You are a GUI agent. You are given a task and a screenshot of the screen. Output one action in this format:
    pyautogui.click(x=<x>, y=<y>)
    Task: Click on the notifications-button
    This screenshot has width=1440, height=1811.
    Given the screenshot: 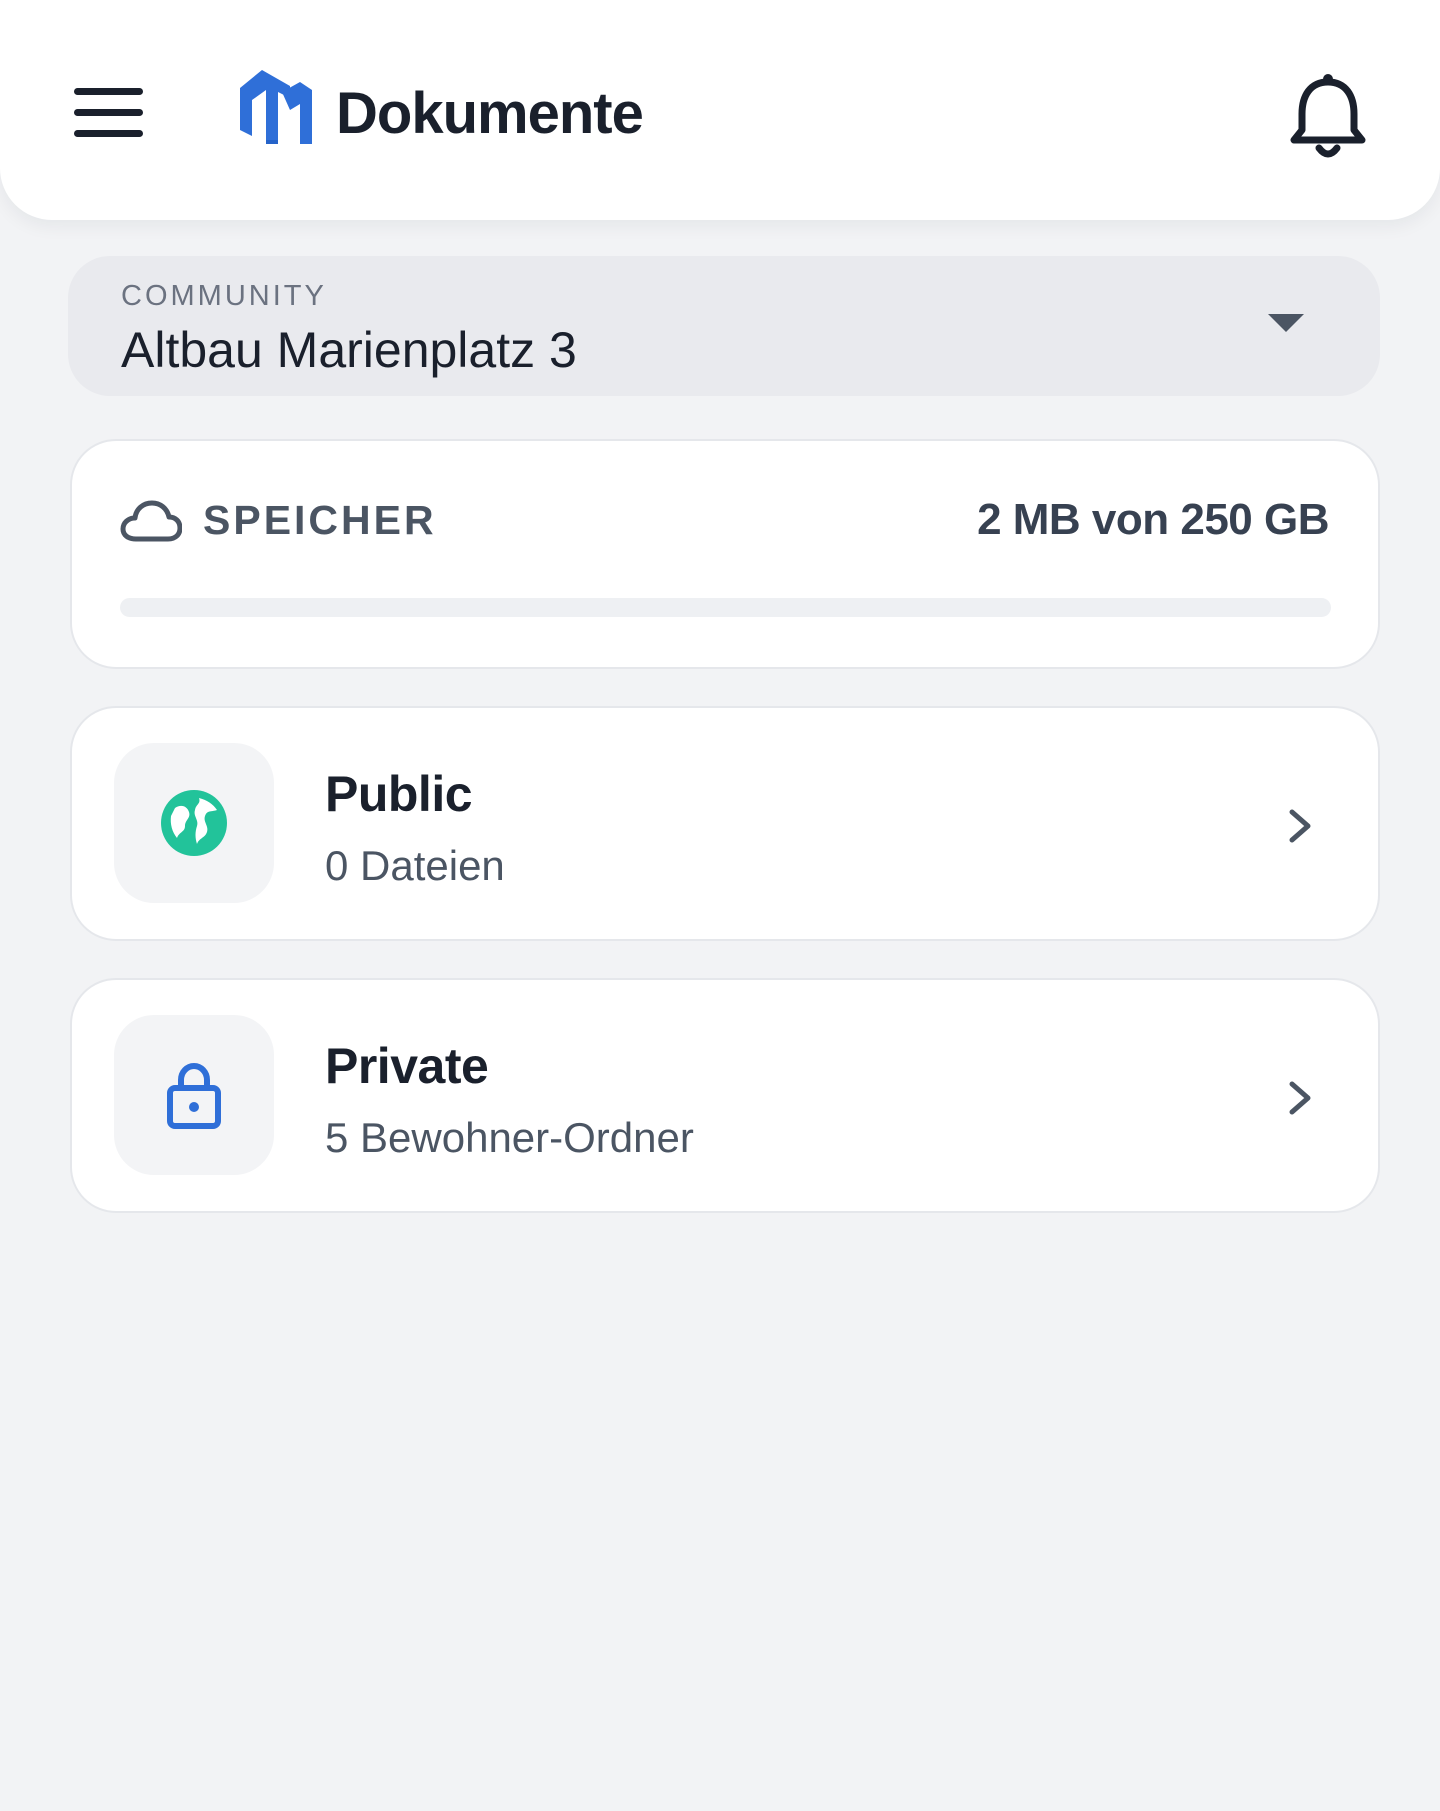 What is the action you would take?
    pyautogui.click(x=1328, y=115)
    